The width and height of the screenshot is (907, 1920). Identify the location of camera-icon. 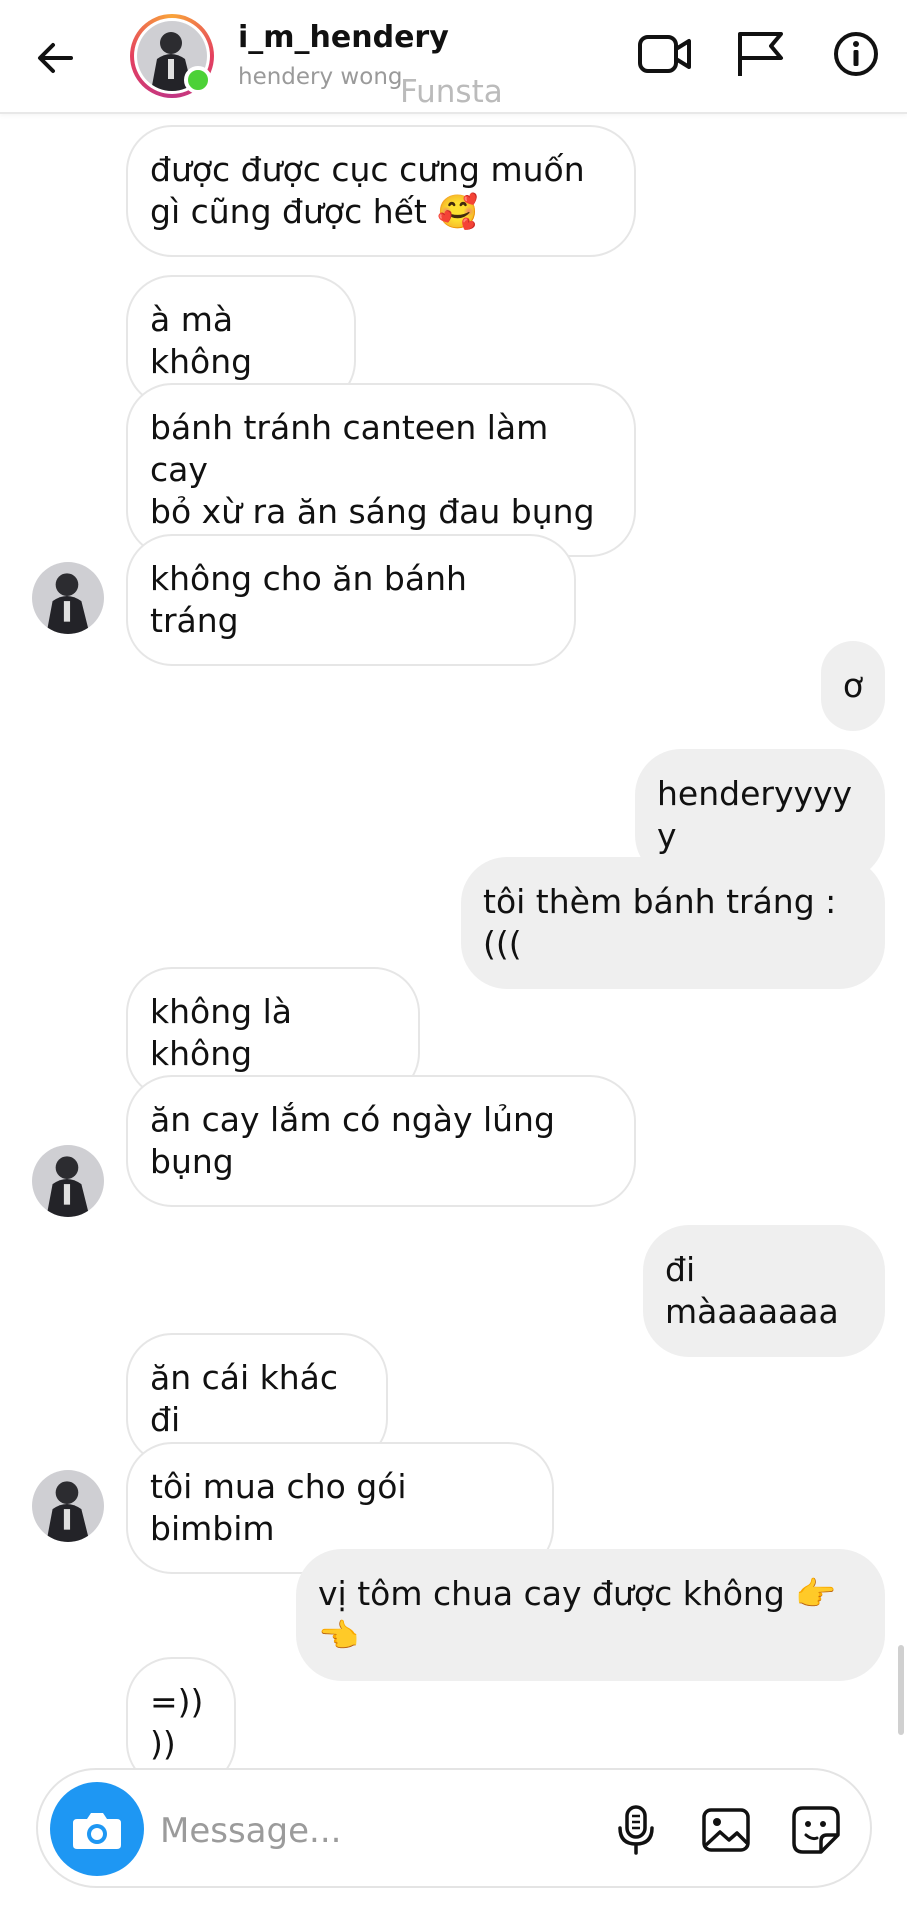
(97, 1831).